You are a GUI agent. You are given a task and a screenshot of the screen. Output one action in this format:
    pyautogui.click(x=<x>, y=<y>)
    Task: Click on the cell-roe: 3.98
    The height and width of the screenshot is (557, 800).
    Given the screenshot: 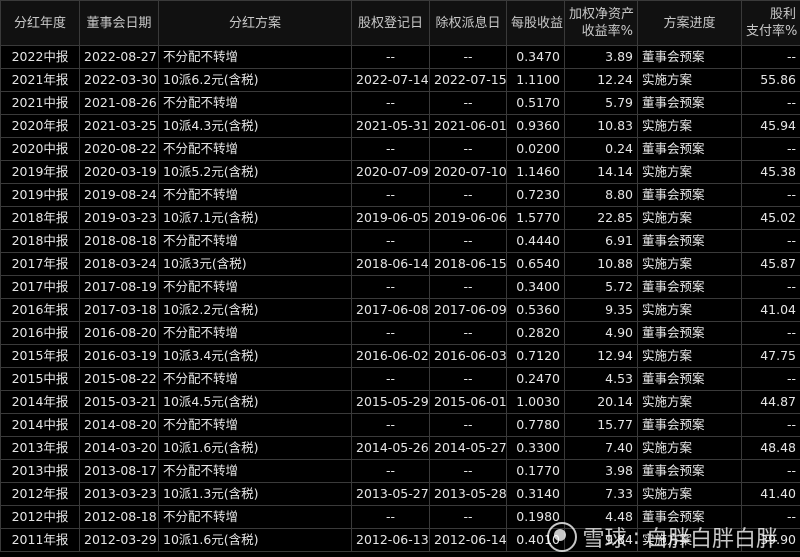 What is the action you would take?
    pyautogui.click(x=601, y=471)
    